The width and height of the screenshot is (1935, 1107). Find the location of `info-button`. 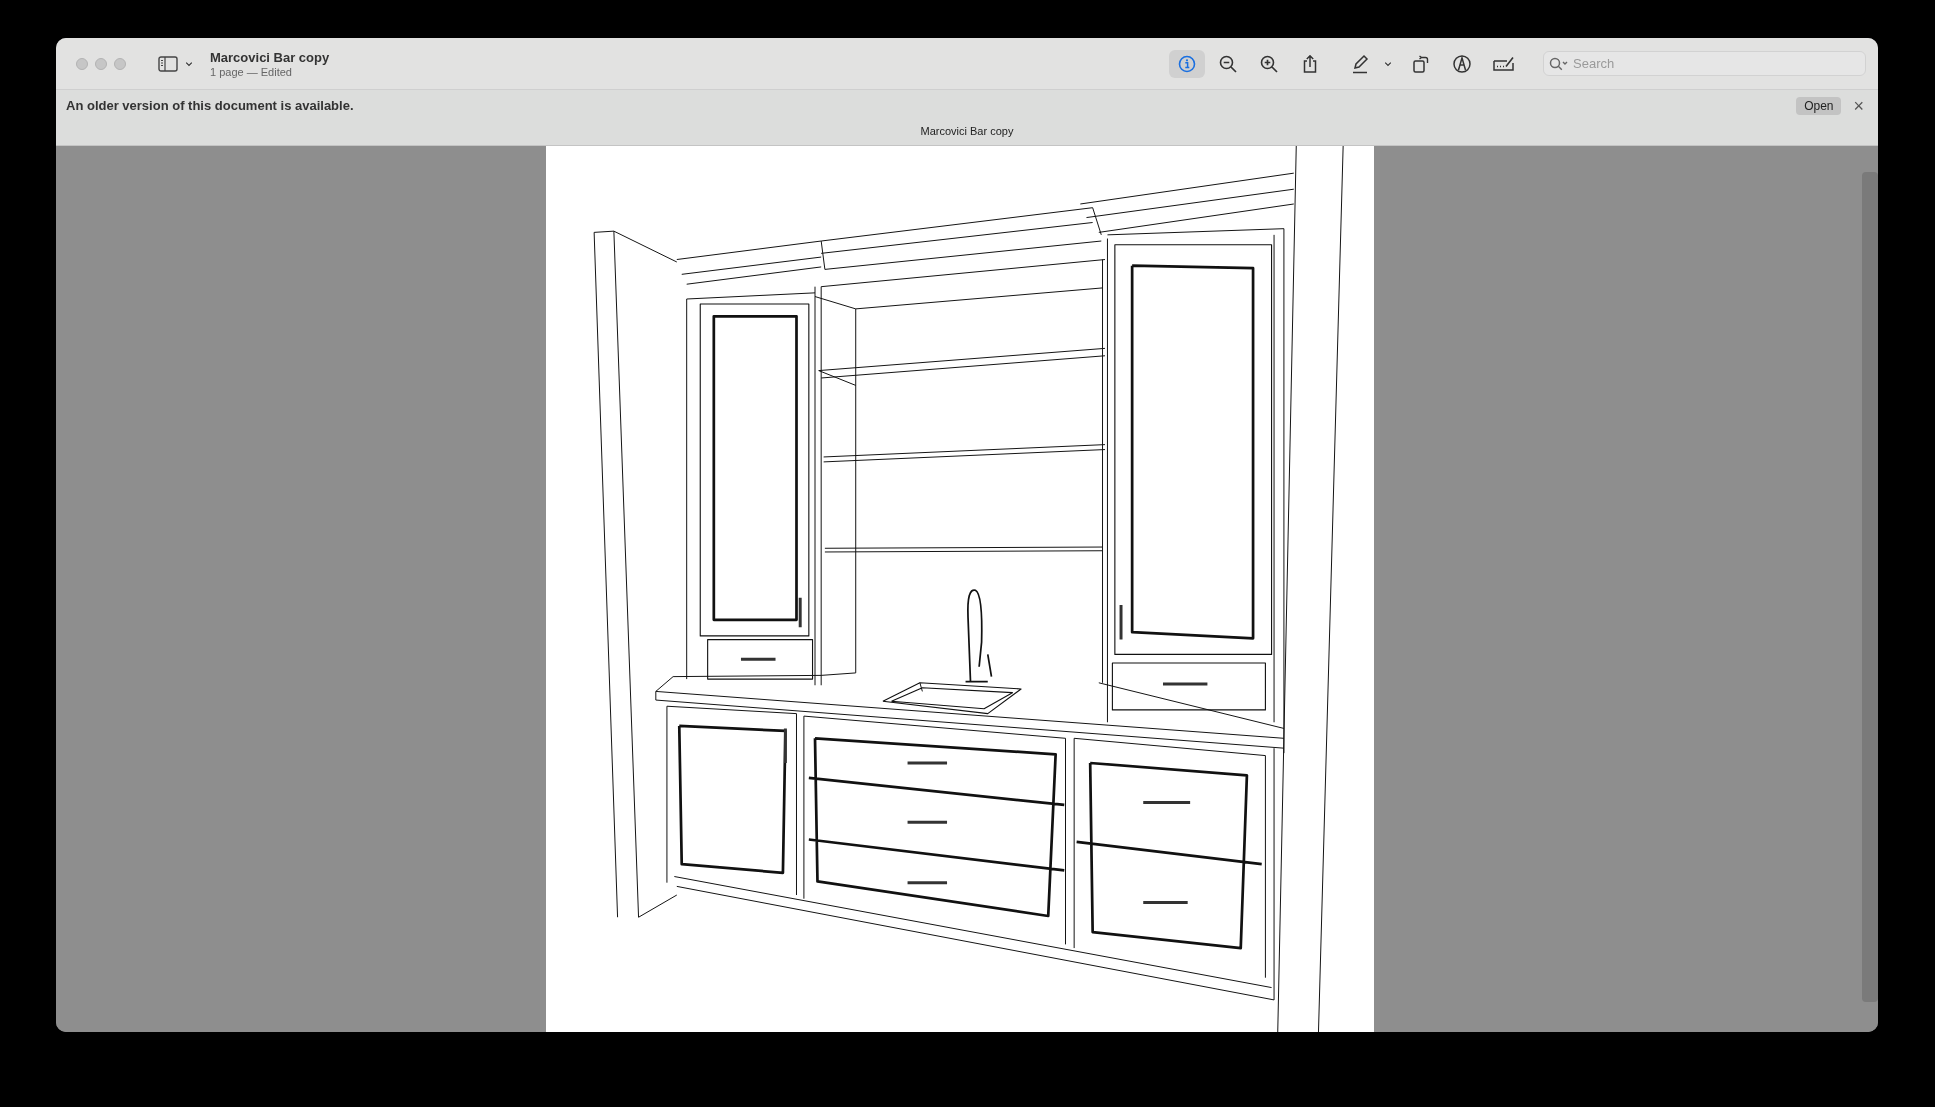

info-button is located at coordinates (1187, 63).